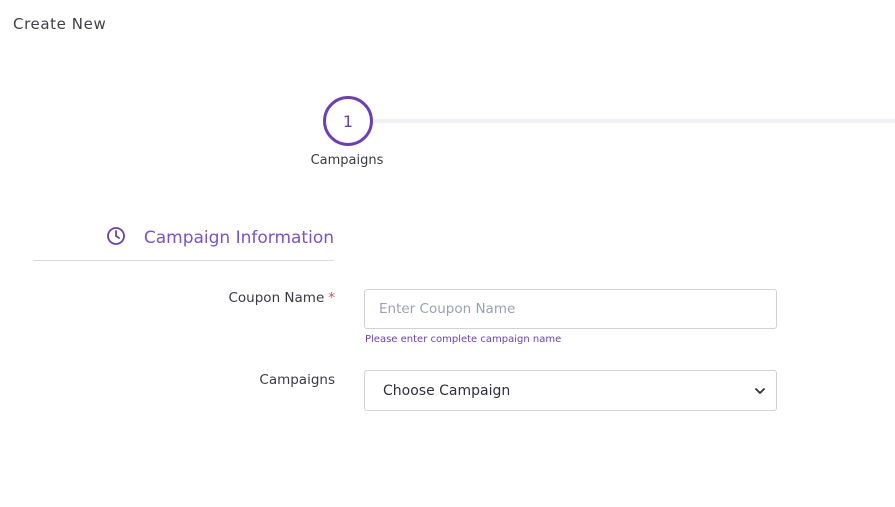  I want to click on coupon-name-label: Coupon Name *, so click(282, 298).